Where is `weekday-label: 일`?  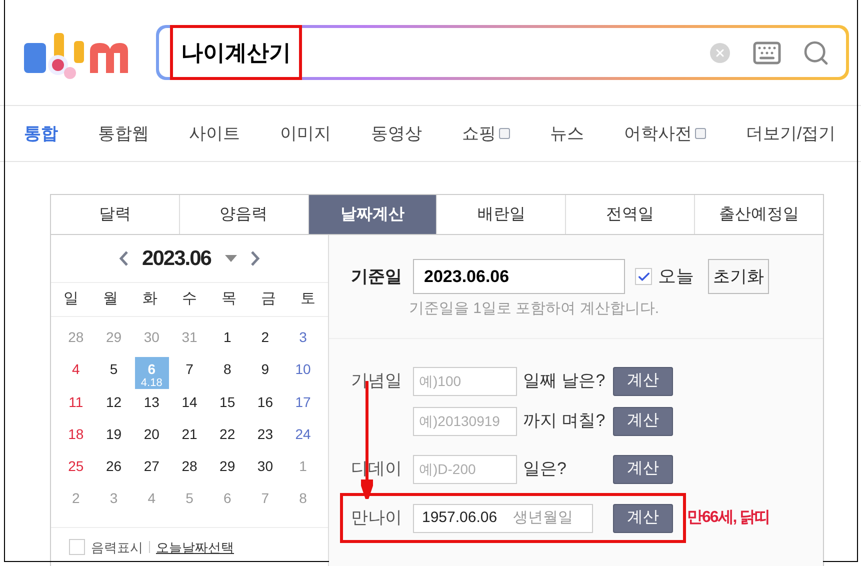 weekday-label: 일 is located at coordinates (71, 299).